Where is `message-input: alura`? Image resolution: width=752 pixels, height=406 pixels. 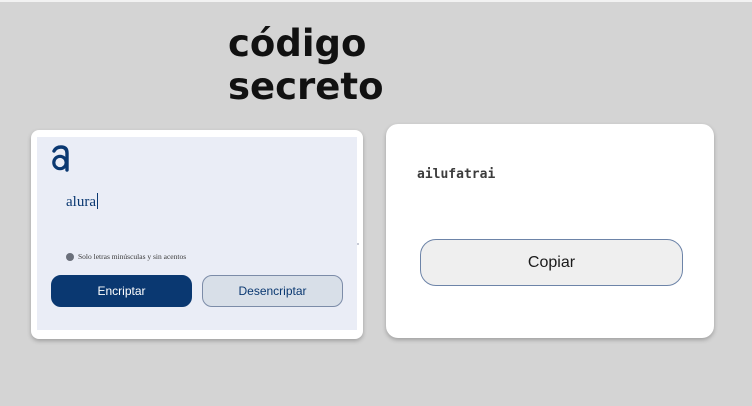 message-input: alura is located at coordinates (82, 202).